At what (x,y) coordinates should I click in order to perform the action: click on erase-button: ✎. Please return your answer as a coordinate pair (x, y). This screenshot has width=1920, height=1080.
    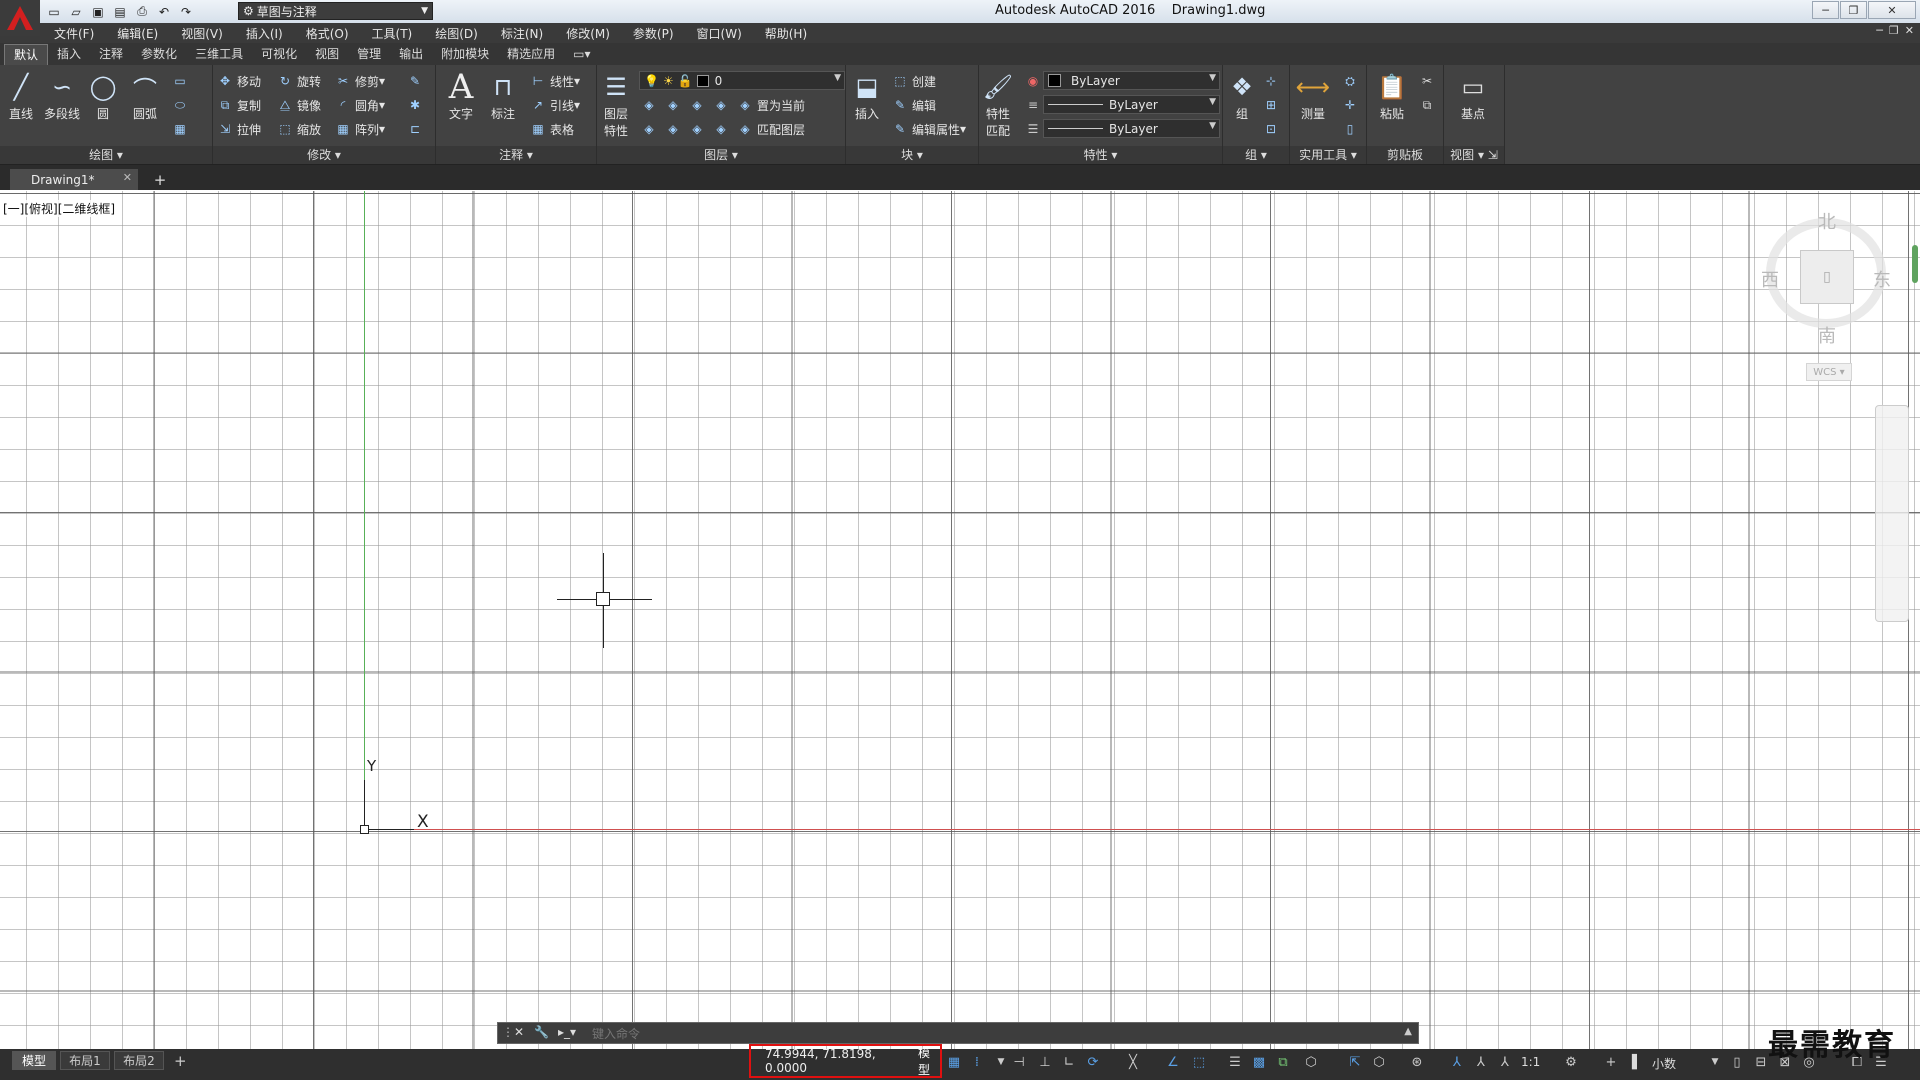
    Looking at the image, I should click on (417, 81).